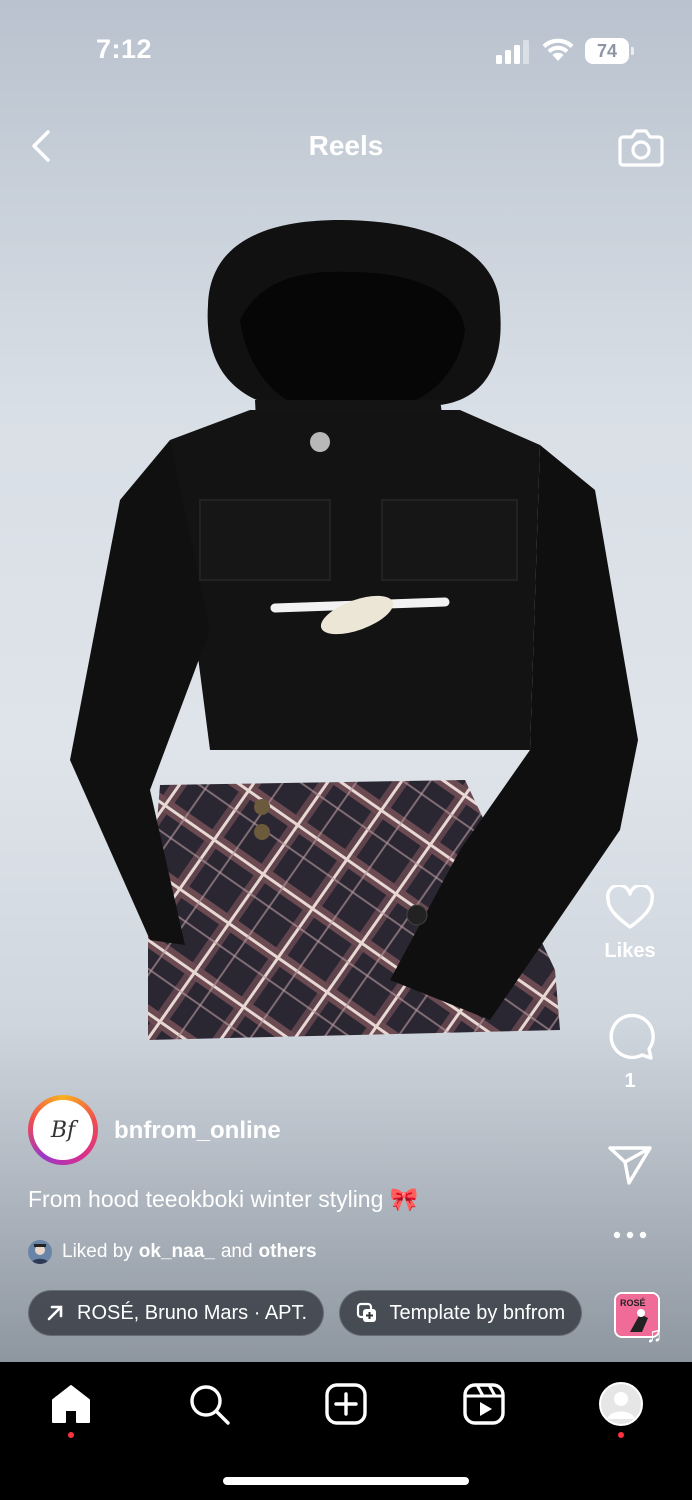 The image size is (692, 1500). Describe the element at coordinates (288, 1252) in the screenshot. I see `liked-by-others: others` at that location.